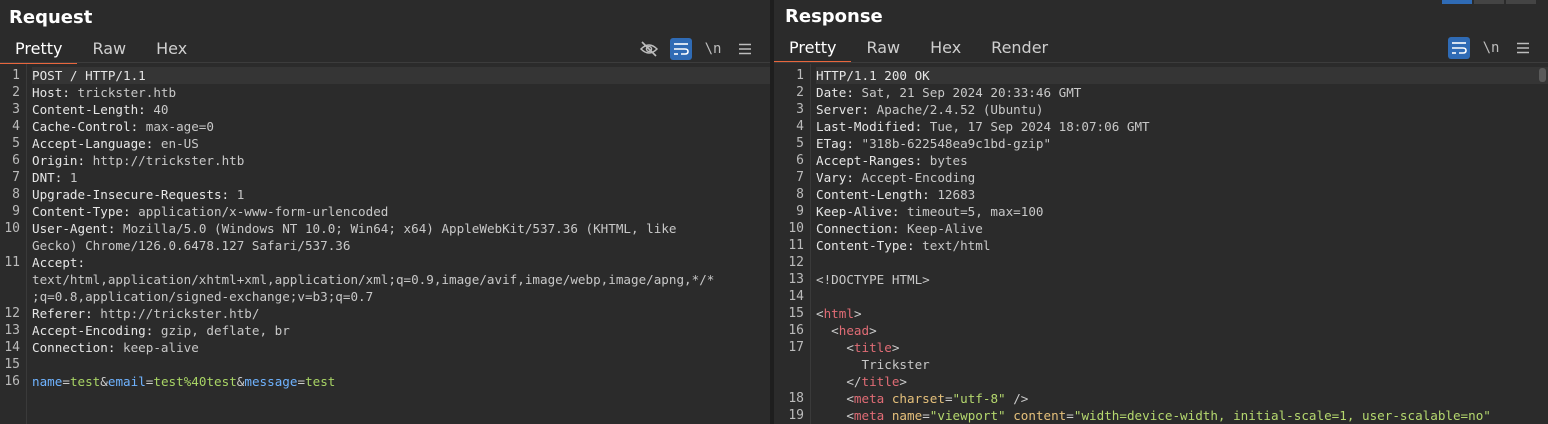 The image size is (1548, 424). I want to click on eye-slash-icon, so click(649, 49).